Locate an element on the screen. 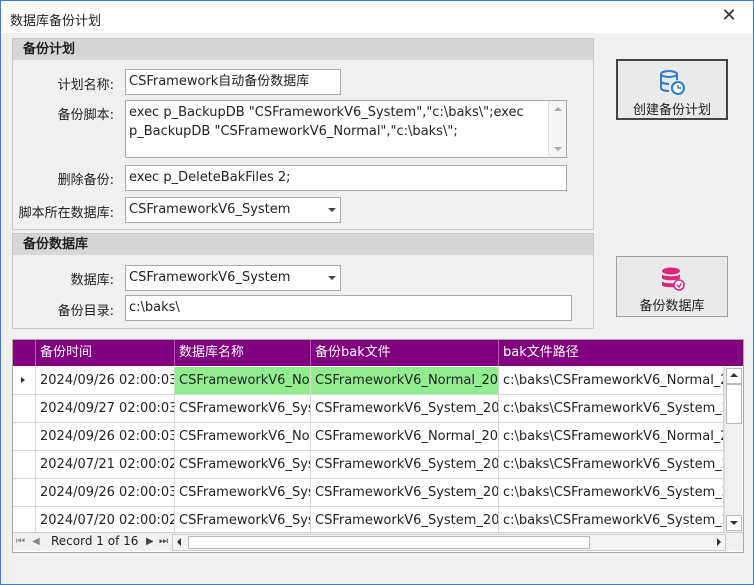 The height and width of the screenshot is (585, 754). backup-group-header: 备份数据库 is located at coordinates (303, 244).